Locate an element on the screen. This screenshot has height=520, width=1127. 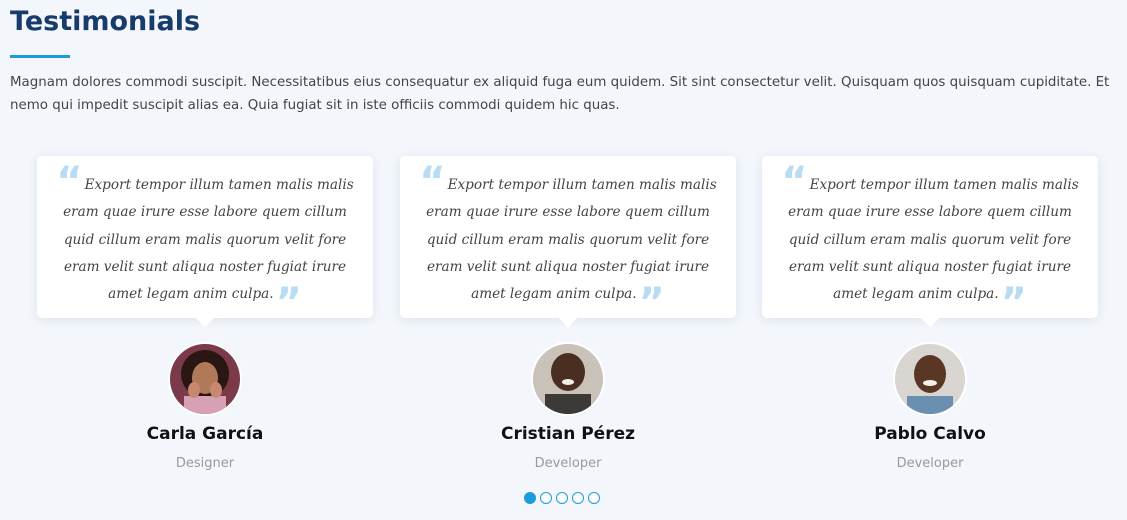
testimonial-name: Cristian Pérez is located at coordinates (568, 434).